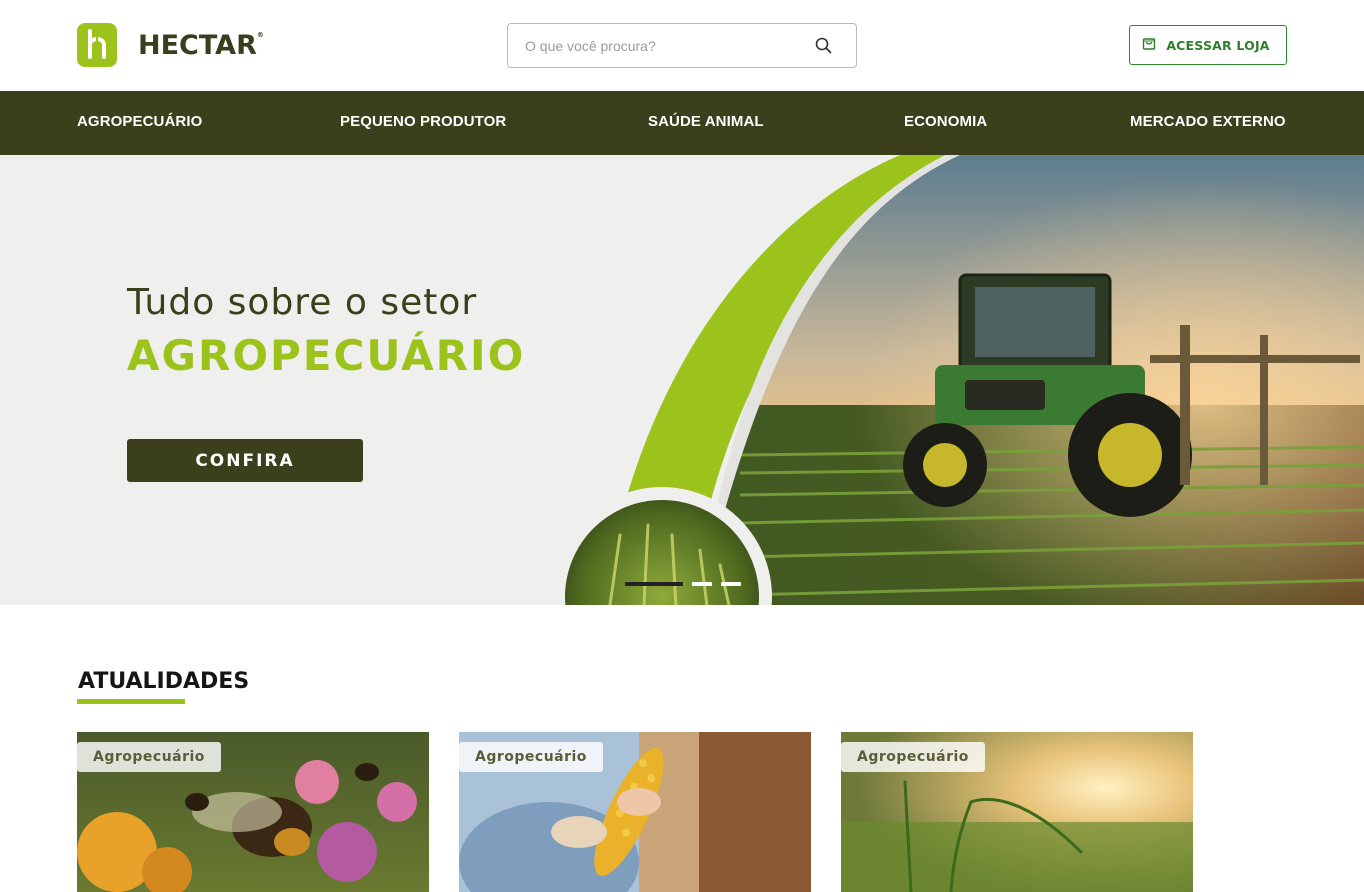 This screenshot has width=1364, height=892. I want to click on store-button: ACESSAR LOJA, so click(1208, 45).